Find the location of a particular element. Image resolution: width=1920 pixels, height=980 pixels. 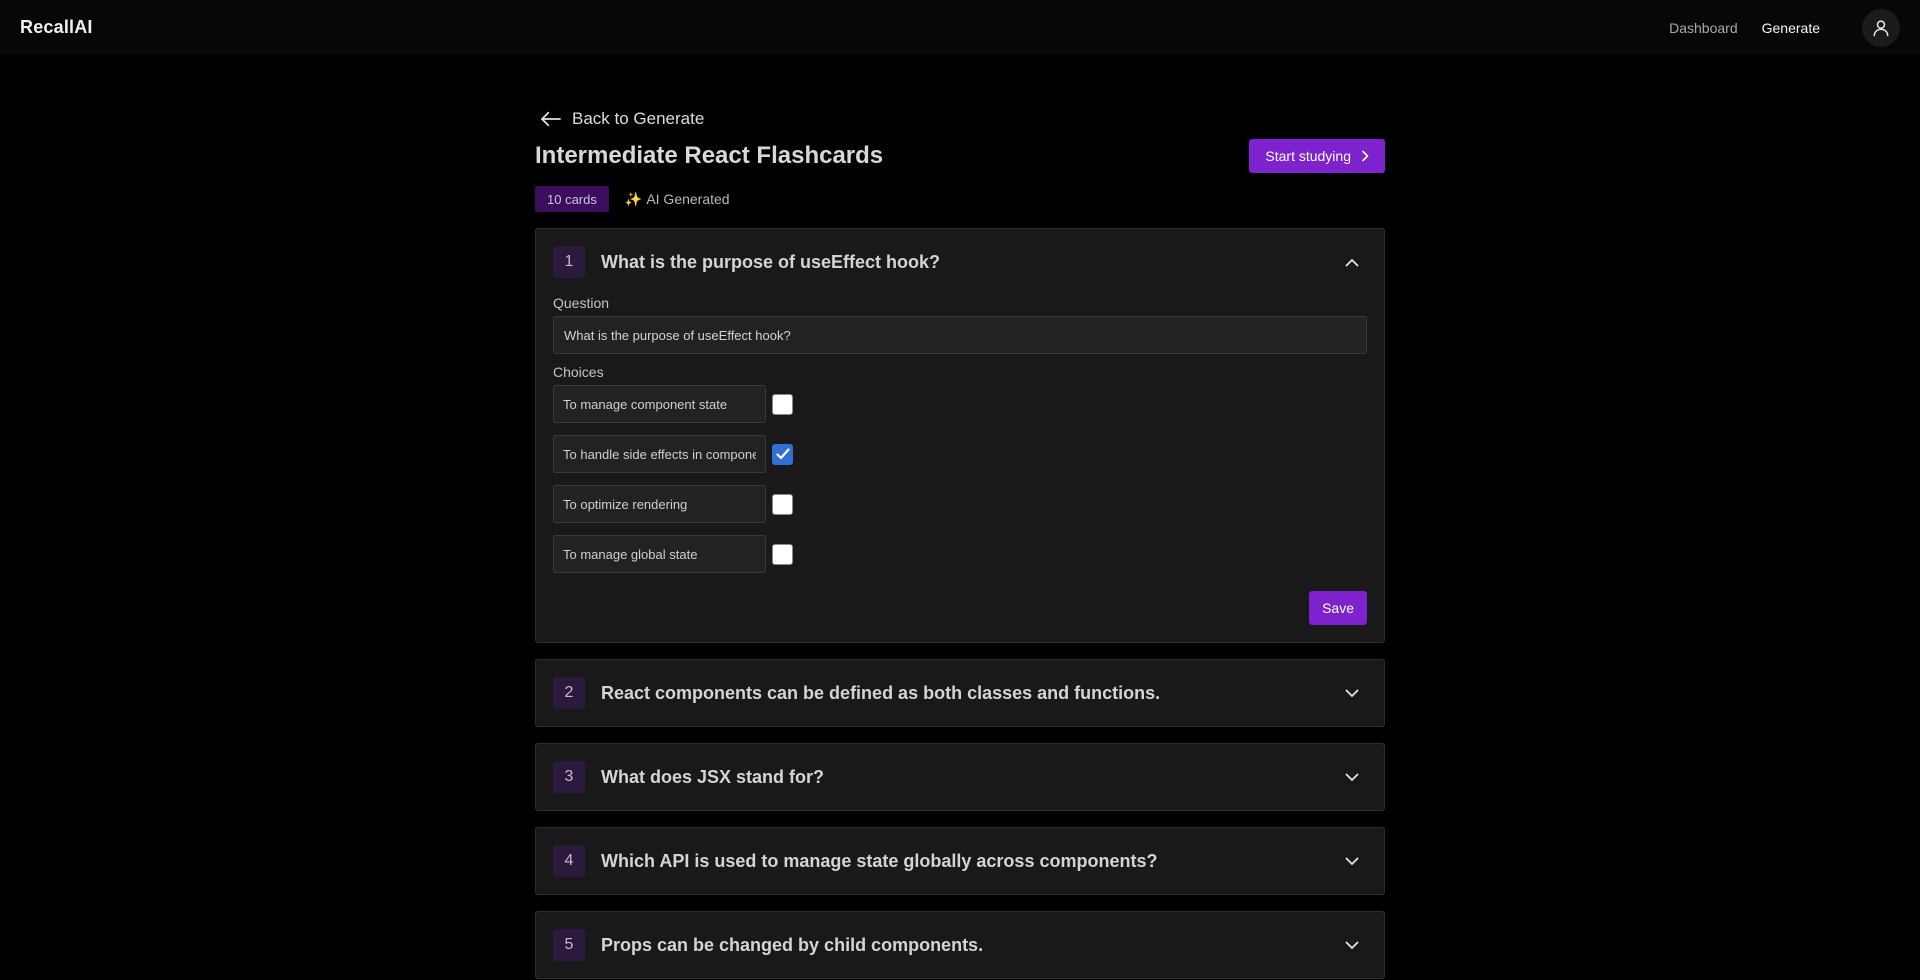

card-title: What does JSX stand for? is located at coordinates (713, 776).